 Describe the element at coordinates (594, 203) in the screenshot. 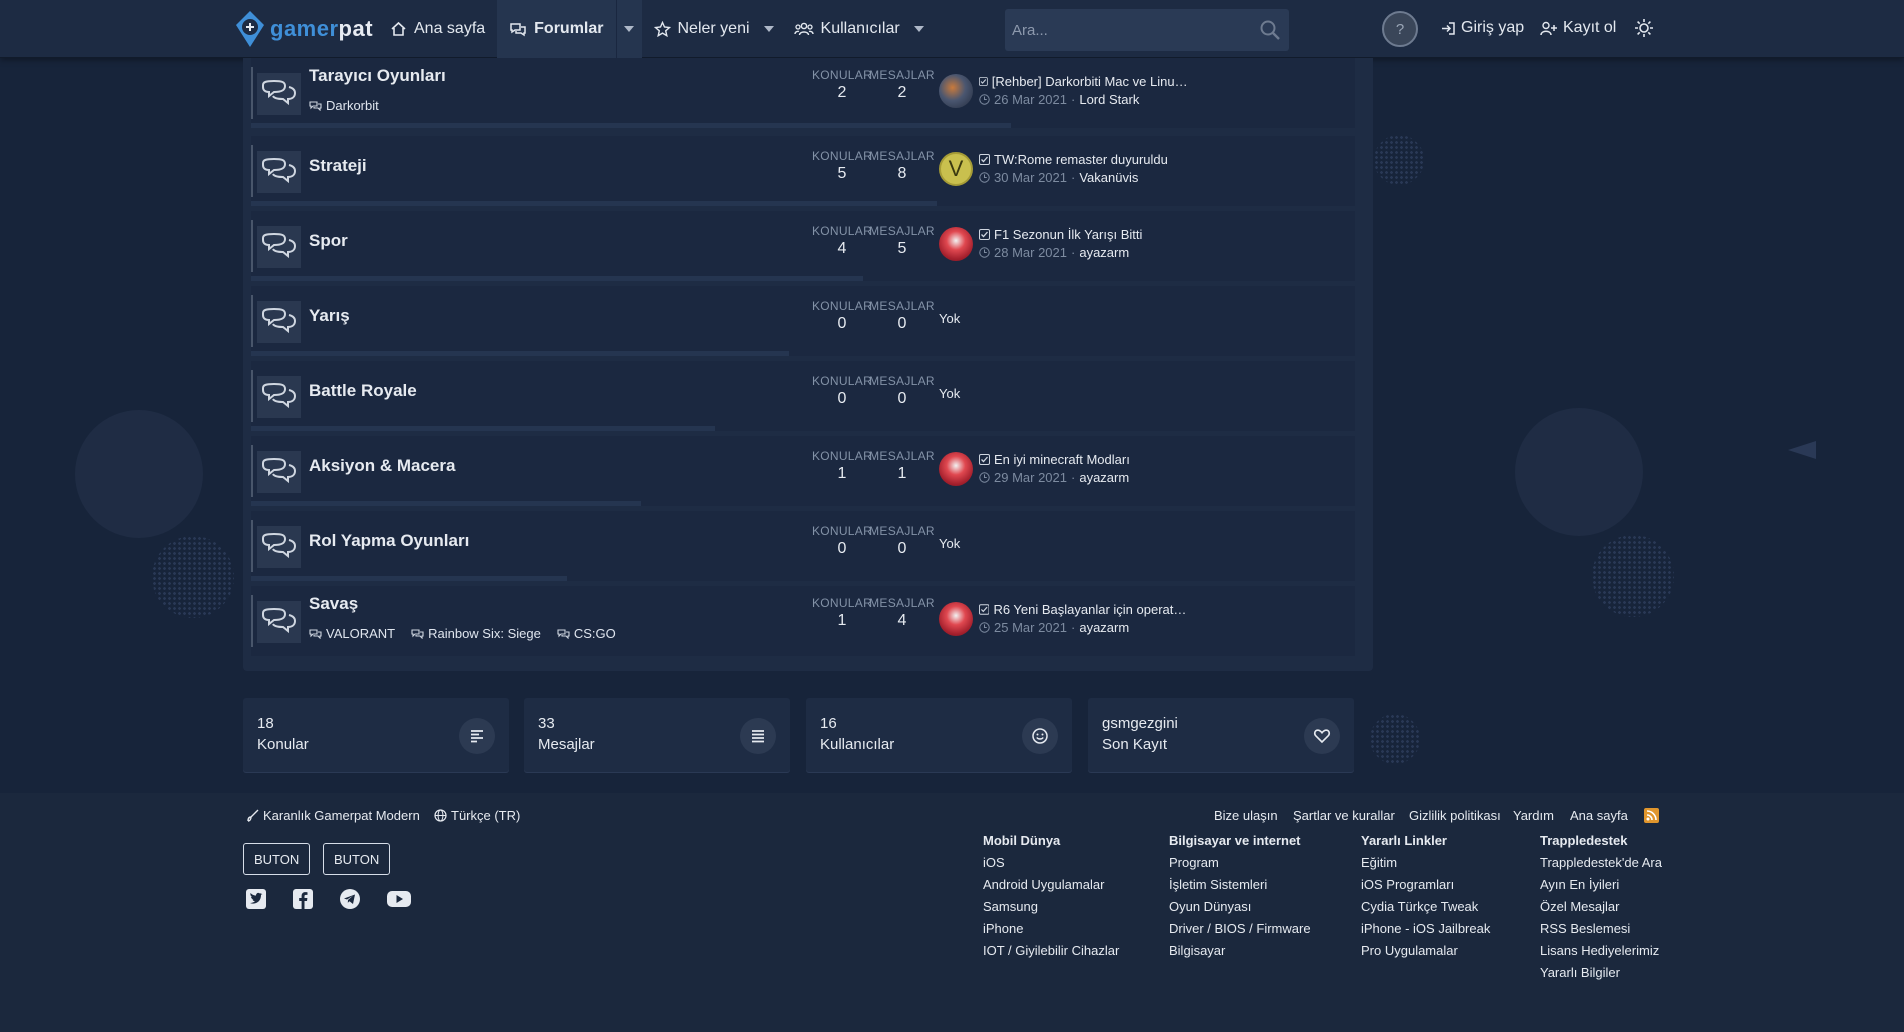

I see `node-progress-line` at that location.